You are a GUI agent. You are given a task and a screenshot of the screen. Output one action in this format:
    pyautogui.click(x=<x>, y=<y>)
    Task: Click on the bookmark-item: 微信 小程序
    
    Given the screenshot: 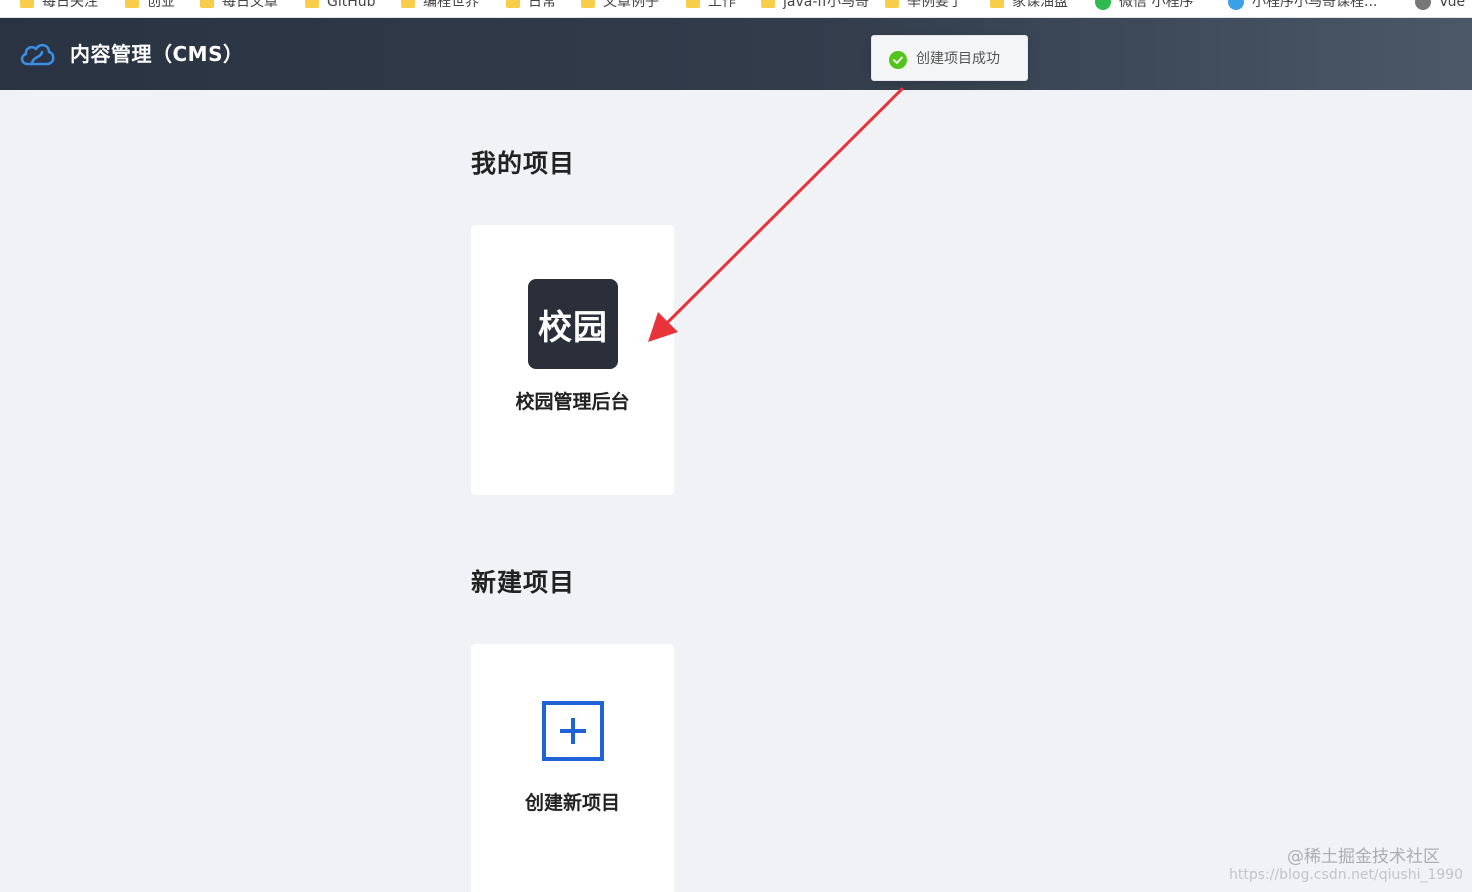 What is the action you would take?
    pyautogui.click(x=1144, y=6)
    